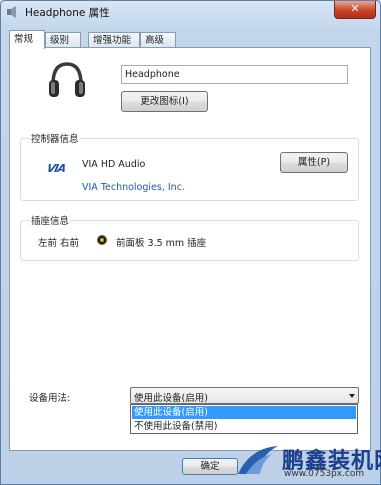 The image size is (381, 485). What do you see at coordinates (67, 13) in the screenshot?
I see `window-title: Headphone 属性` at bounding box center [67, 13].